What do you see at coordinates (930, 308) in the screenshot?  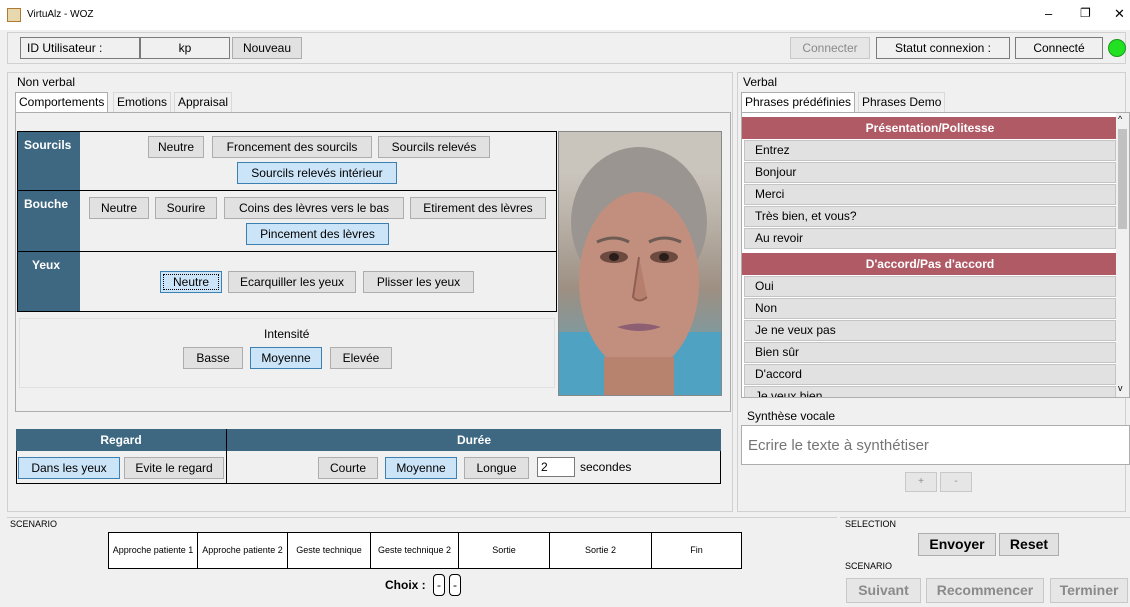 I see `phrase-item: Non` at bounding box center [930, 308].